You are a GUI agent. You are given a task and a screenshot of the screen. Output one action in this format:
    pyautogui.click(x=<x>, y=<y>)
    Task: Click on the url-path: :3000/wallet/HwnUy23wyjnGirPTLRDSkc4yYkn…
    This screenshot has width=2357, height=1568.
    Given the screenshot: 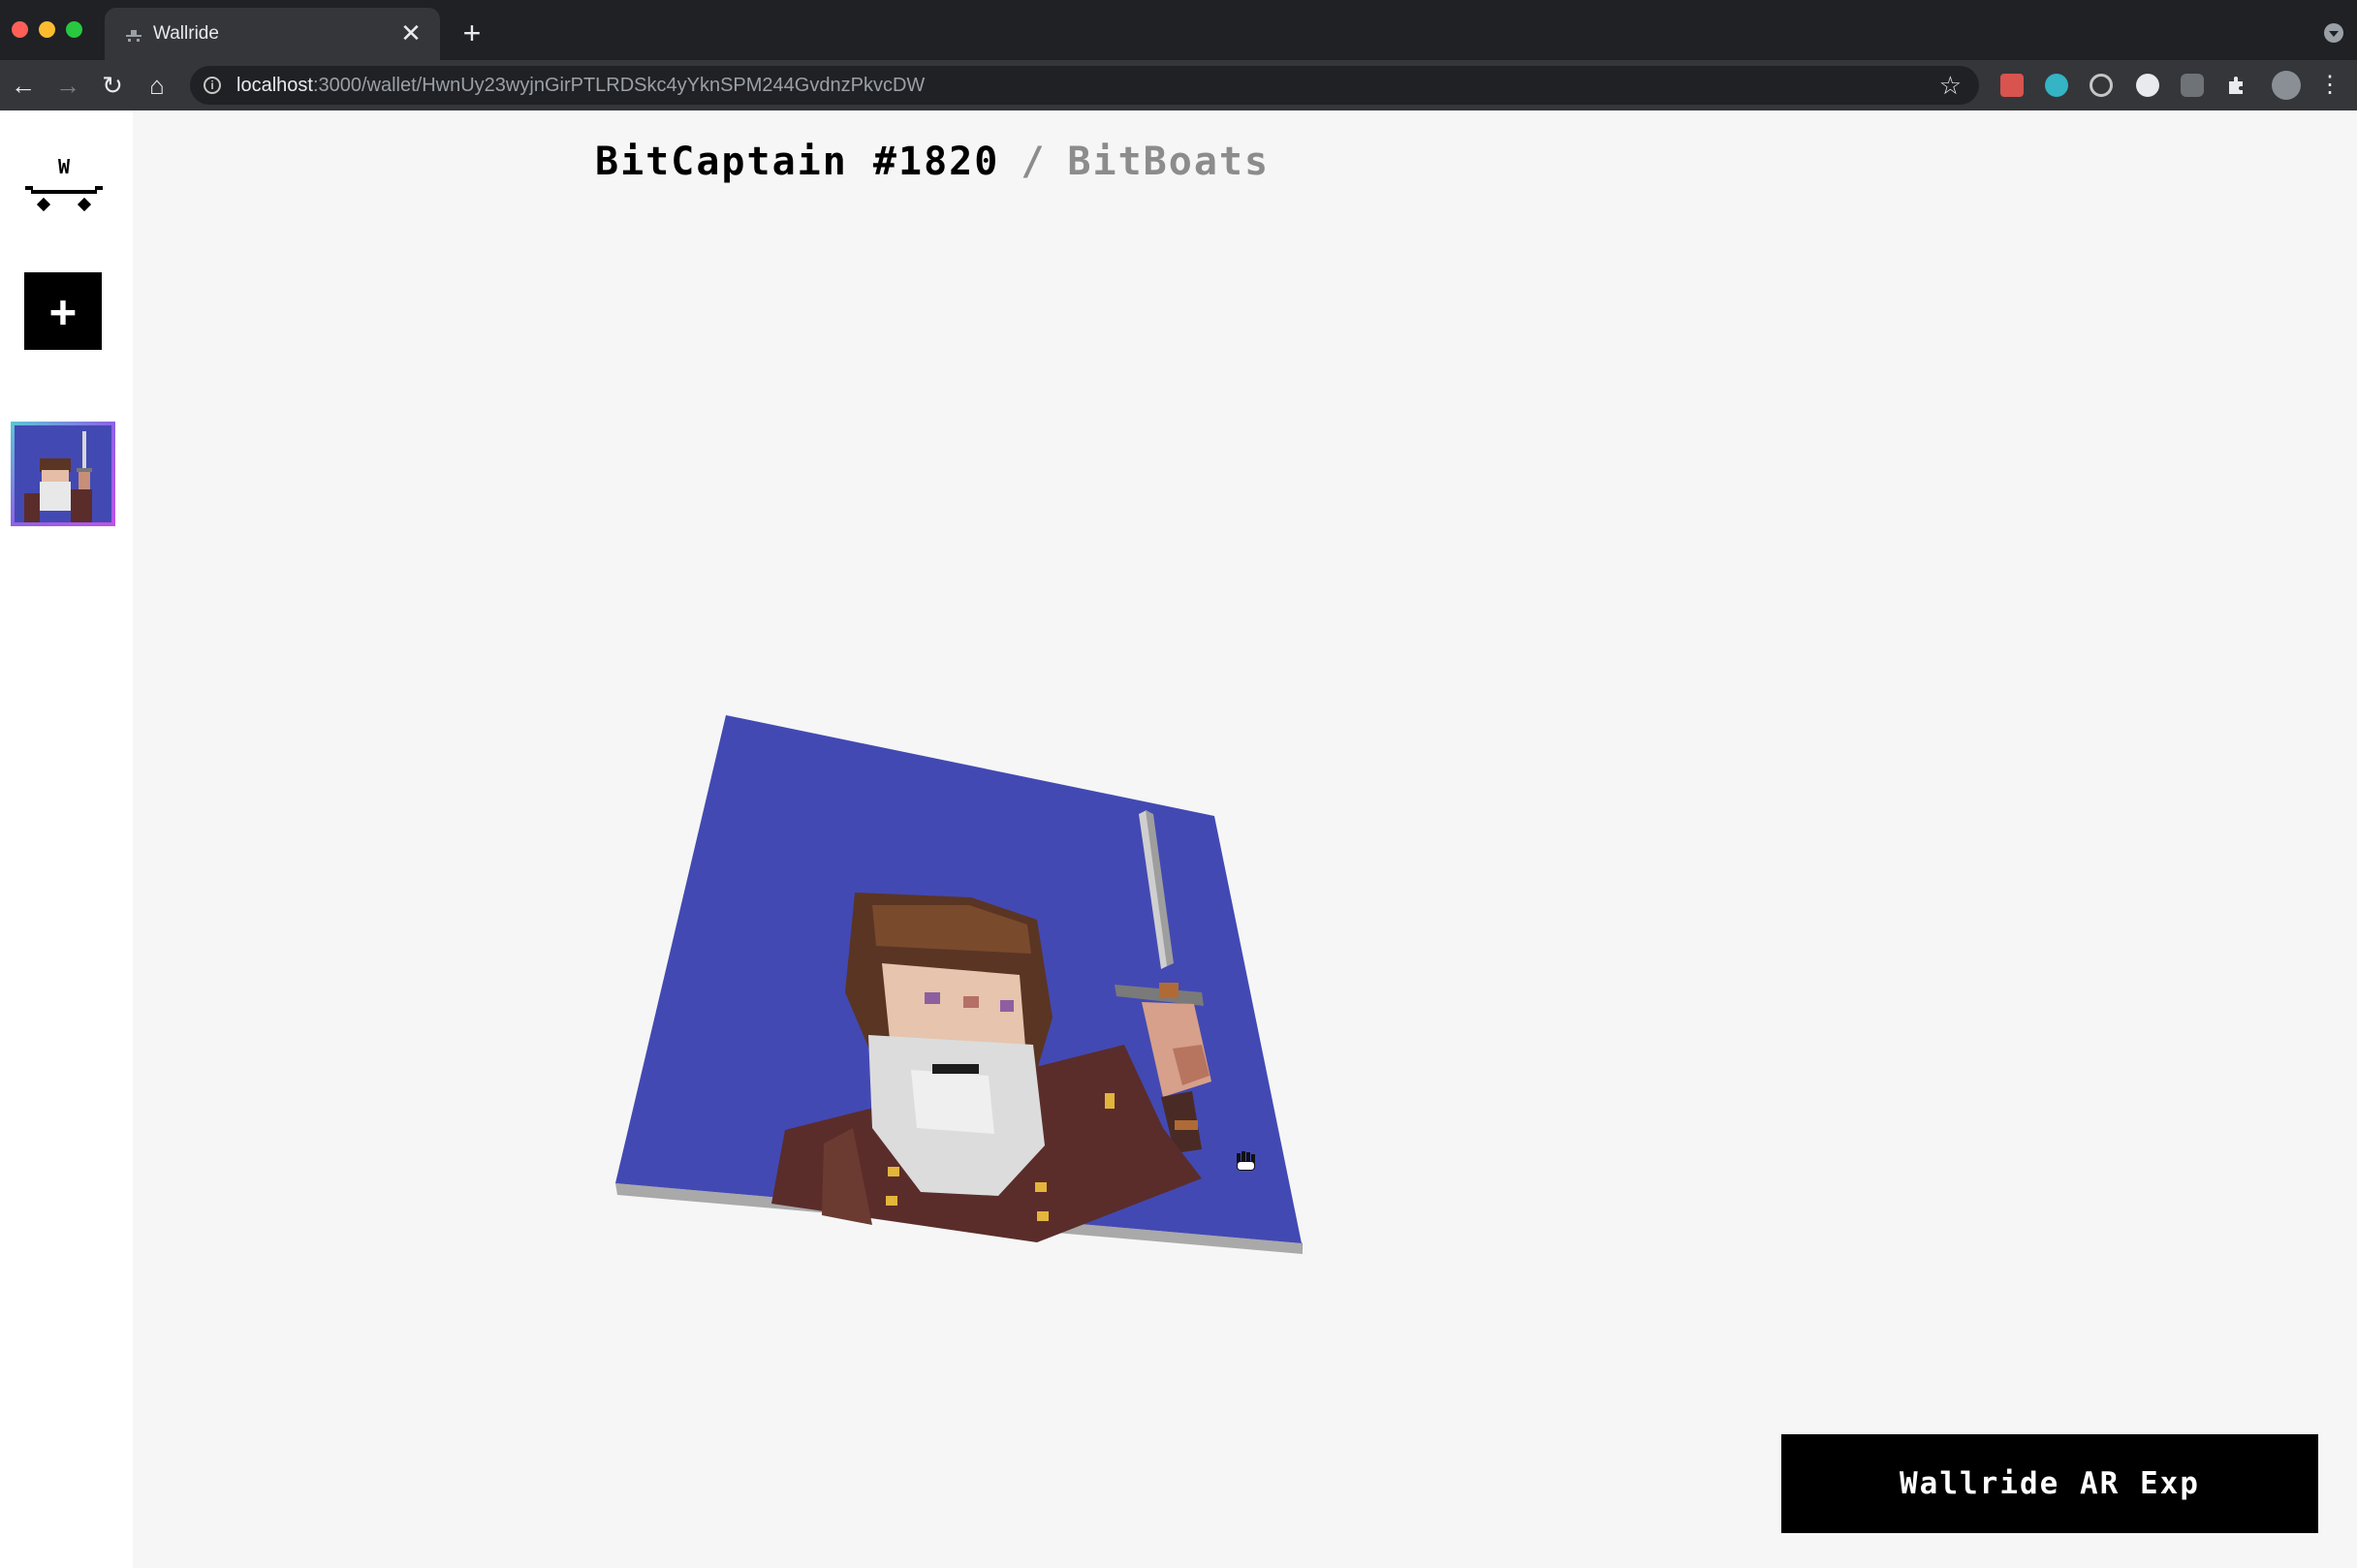 What is the action you would take?
    pyautogui.click(x=619, y=86)
    